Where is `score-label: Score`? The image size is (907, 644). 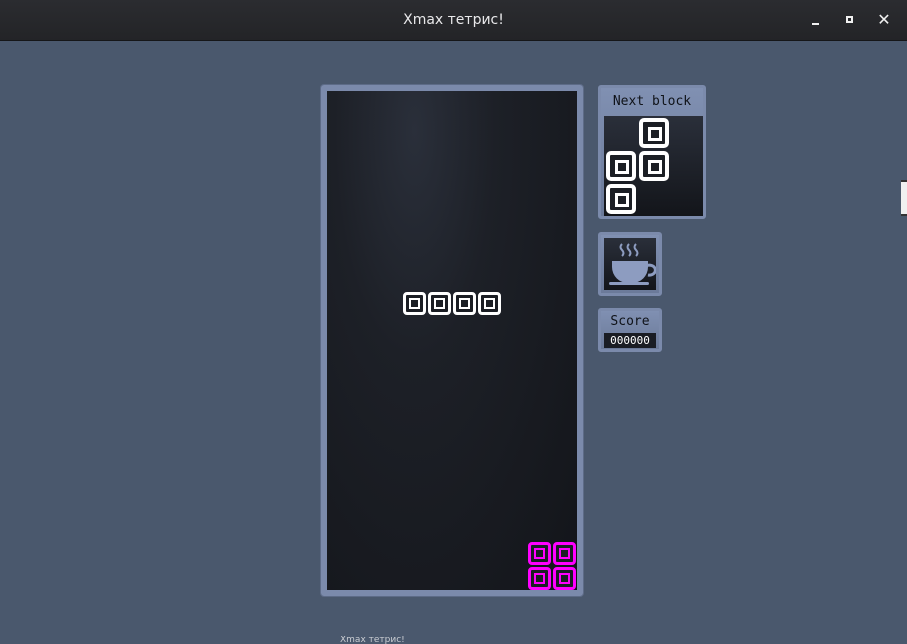
score-label: Score is located at coordinates (630, 321).